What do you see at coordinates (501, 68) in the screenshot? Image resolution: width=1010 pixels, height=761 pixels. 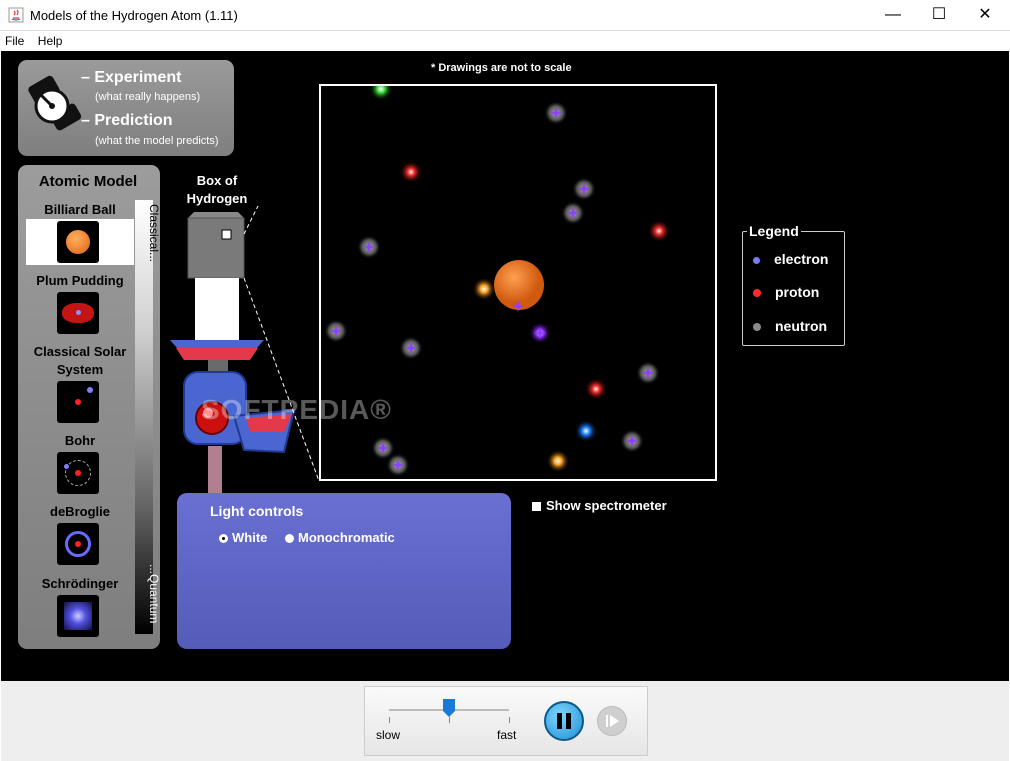 I see `drawing-scale-note: * Drawings are not to scale` at bounding box center [501, 68].